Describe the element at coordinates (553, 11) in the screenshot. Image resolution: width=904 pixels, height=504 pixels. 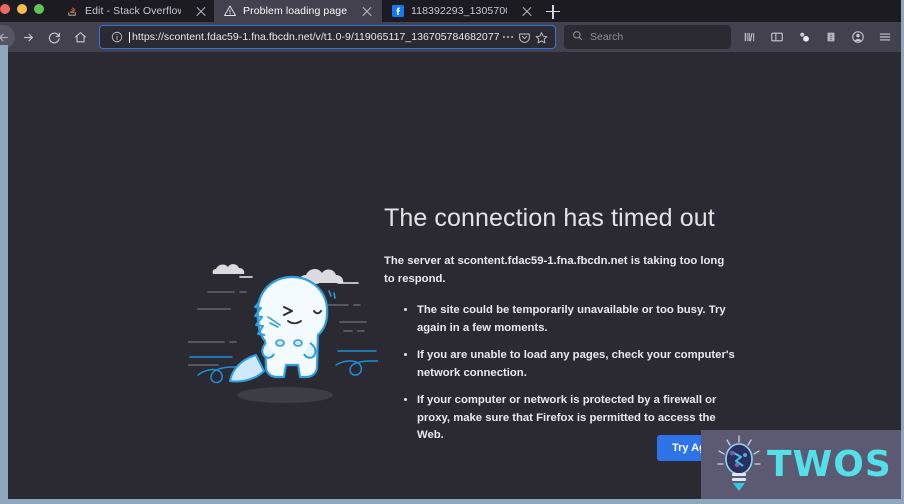
I see `new-tab-button` at that location.